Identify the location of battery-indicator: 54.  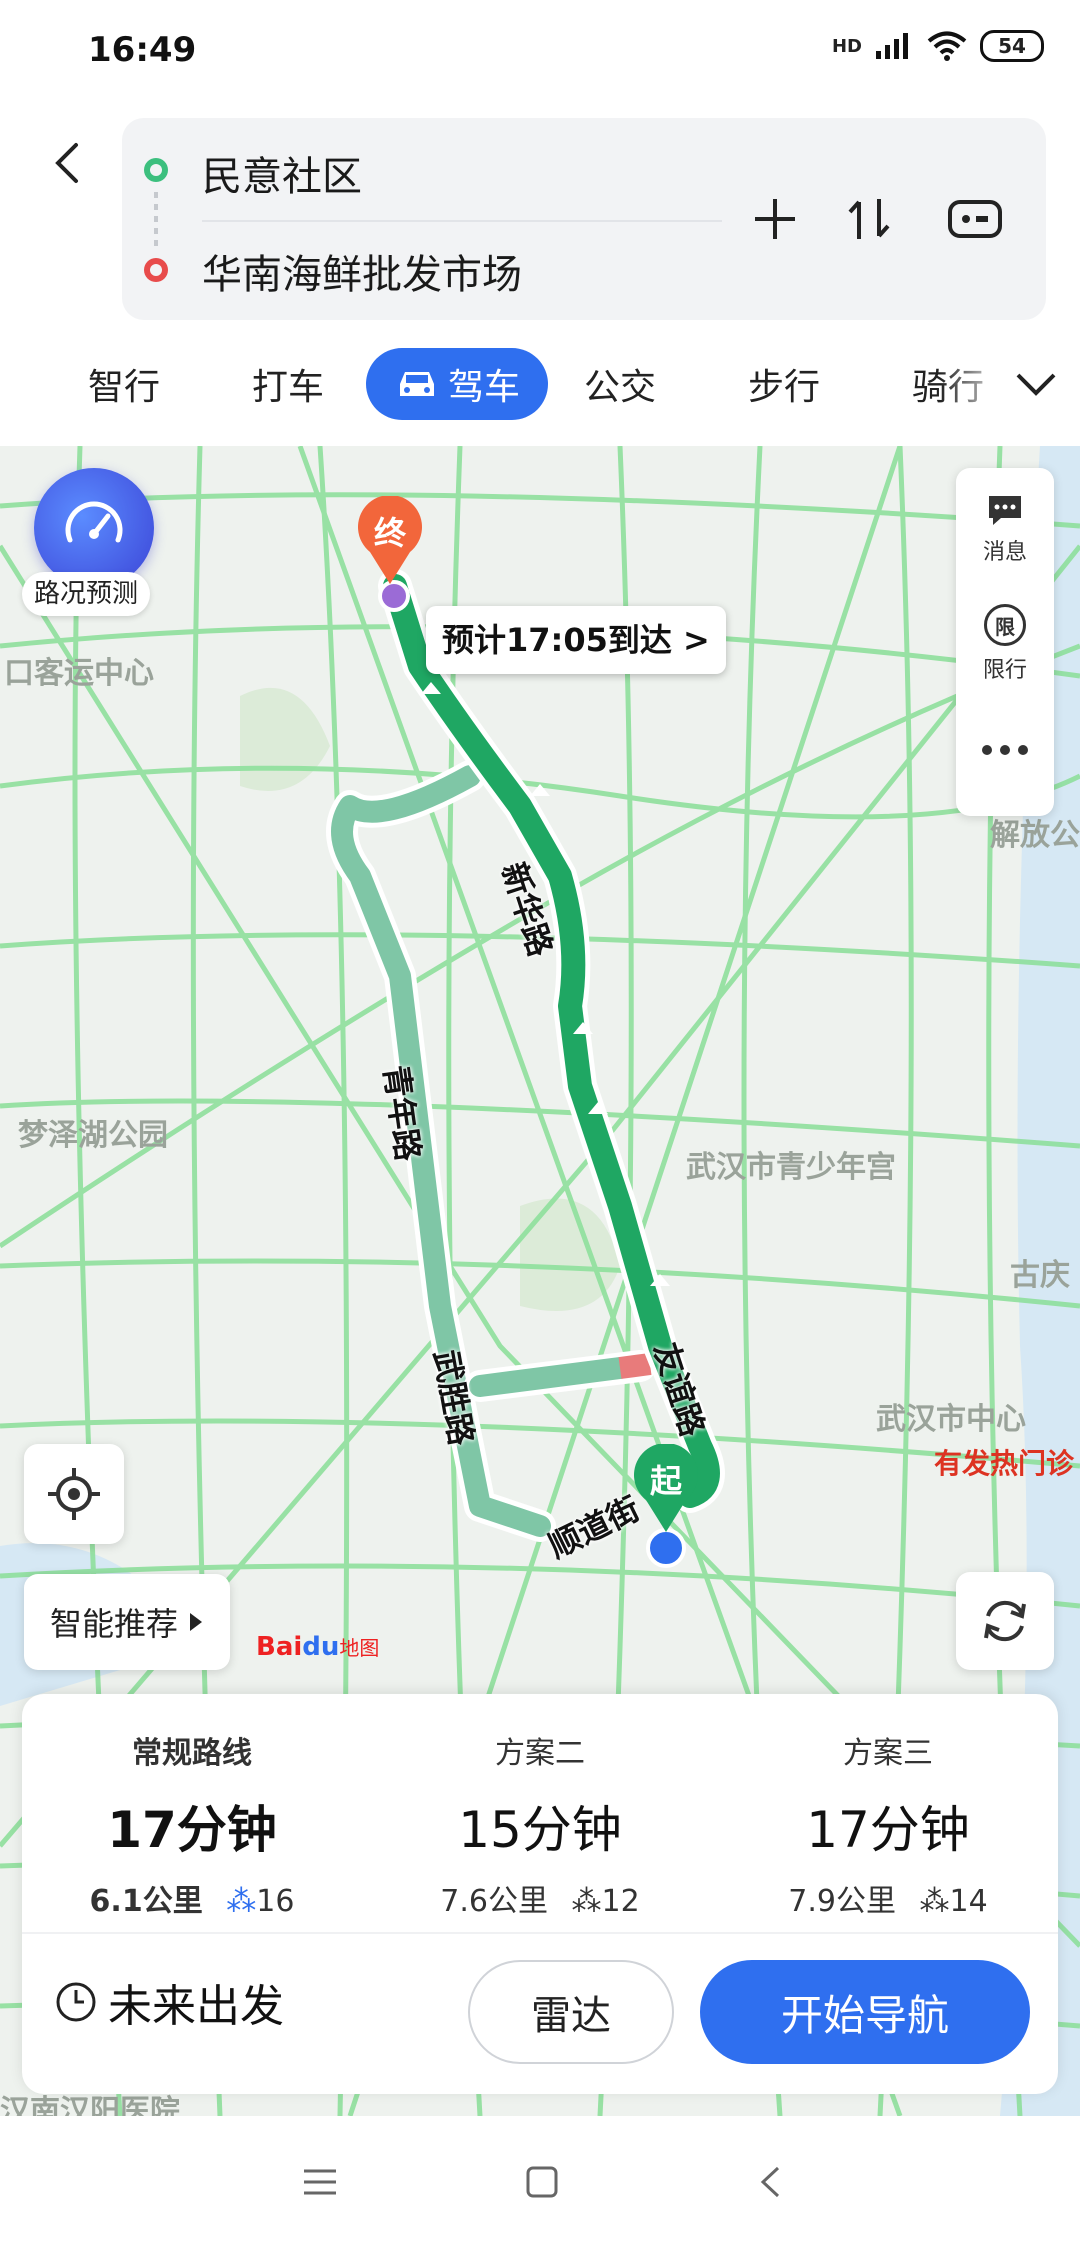
(1012, 46).